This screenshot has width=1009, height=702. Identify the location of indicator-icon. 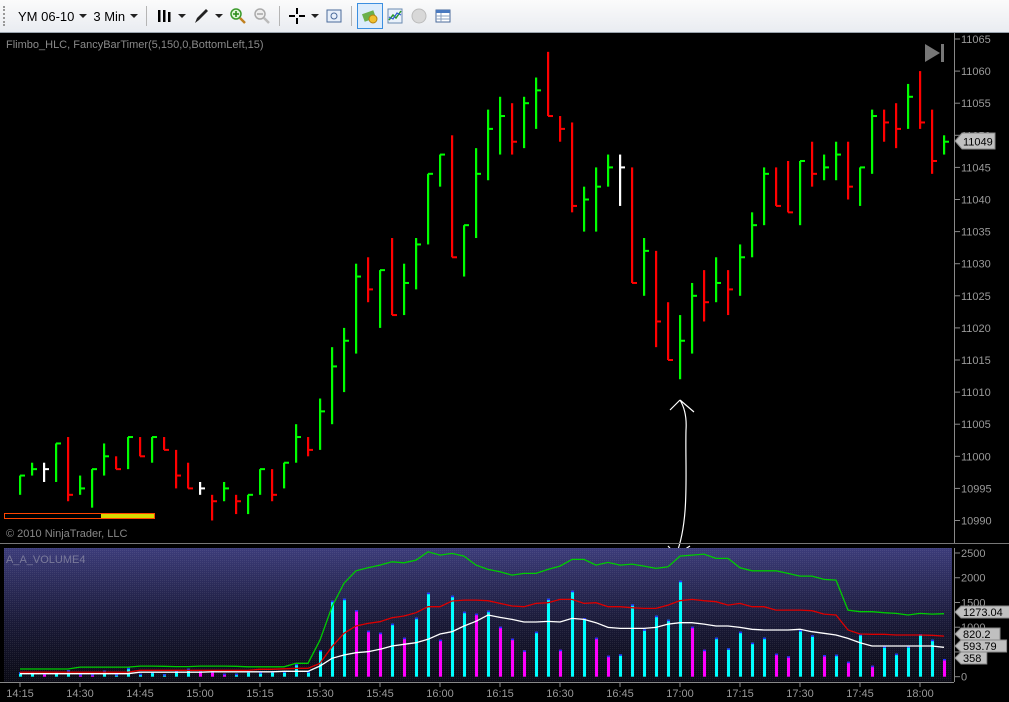
(395, 16).